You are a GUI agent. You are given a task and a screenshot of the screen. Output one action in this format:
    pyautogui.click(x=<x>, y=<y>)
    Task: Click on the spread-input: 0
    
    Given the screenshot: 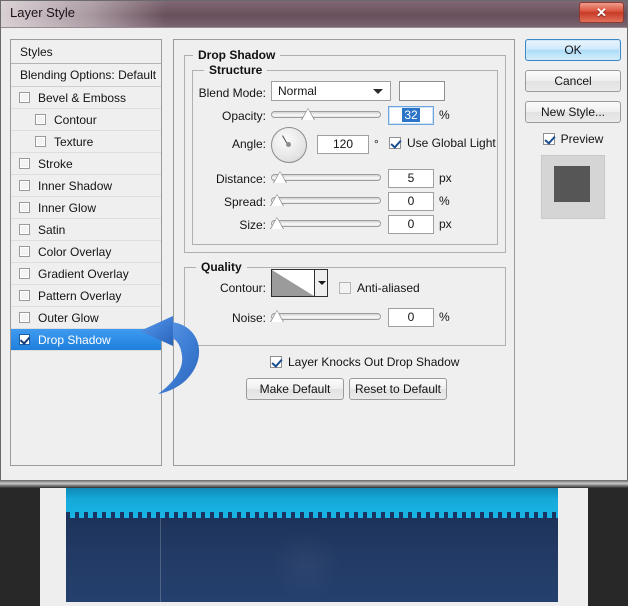 What is the action you would take?
    pyautogui.click(x=411, y=201)
    